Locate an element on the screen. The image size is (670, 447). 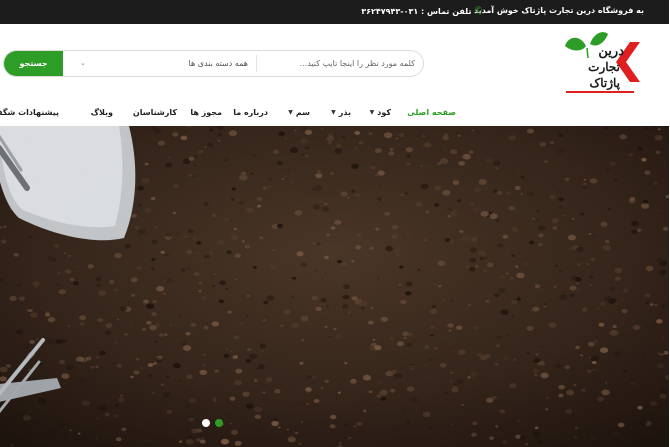
logo-text-line2: تجارت is located at coordinates (605, 67).